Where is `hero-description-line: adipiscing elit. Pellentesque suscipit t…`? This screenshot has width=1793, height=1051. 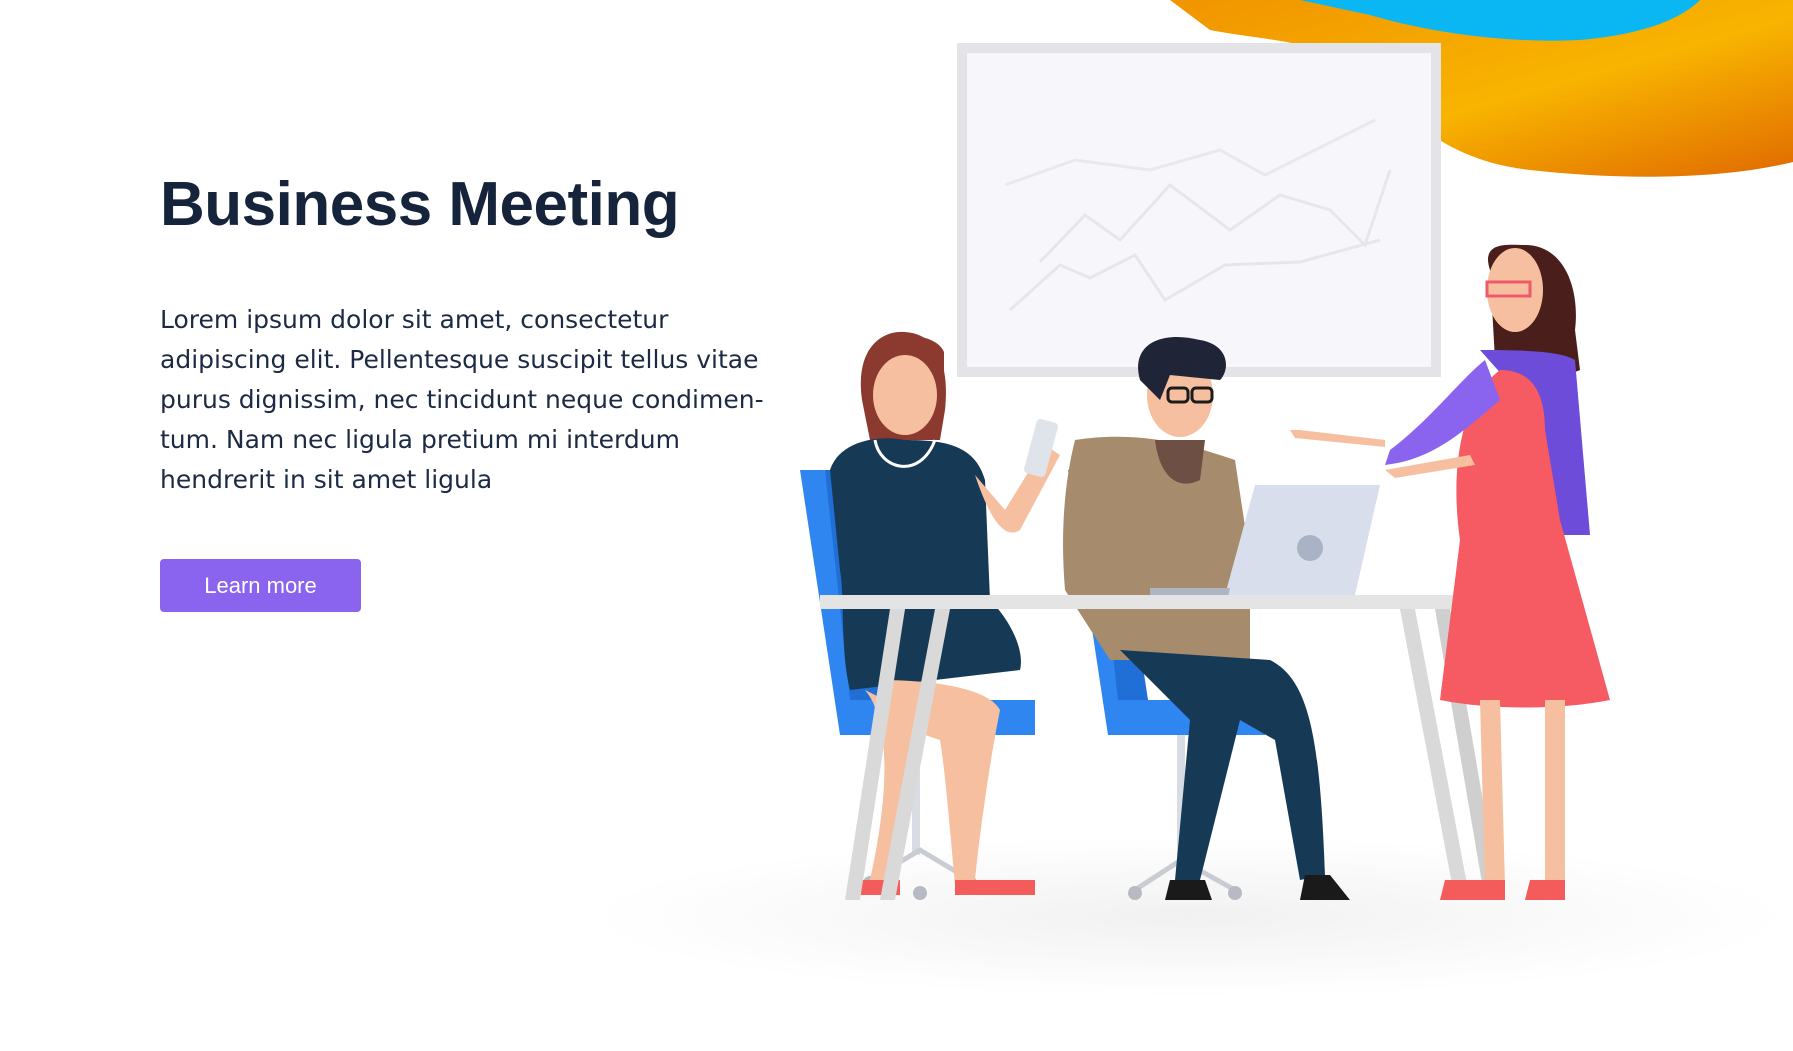 hero-description-line: adipiscing elit. Pellentesque suscipit t… is located at coordinates (459, 360).